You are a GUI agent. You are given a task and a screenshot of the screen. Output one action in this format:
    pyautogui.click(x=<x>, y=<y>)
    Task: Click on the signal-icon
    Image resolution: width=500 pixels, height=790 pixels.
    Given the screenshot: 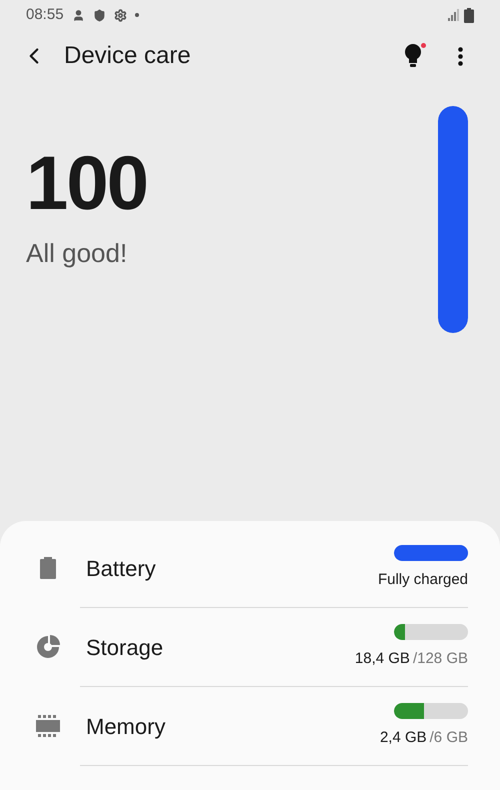 What is the action you would take?
    pyautogui.click(x=454, y=15)
    